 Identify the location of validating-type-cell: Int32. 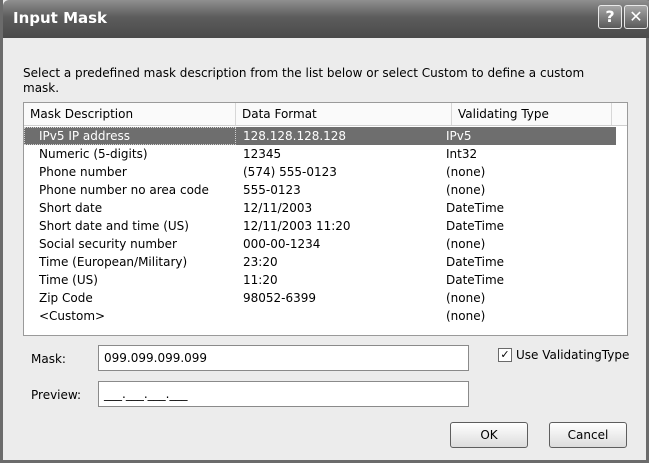
(462, 154).